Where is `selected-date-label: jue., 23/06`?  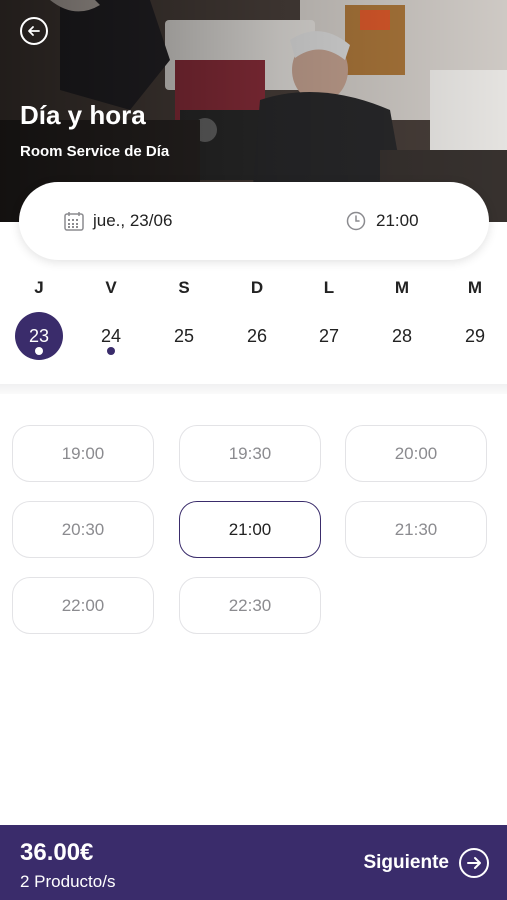
selected-date-label: jue., 23/06 is located at coordinates (133, 220).